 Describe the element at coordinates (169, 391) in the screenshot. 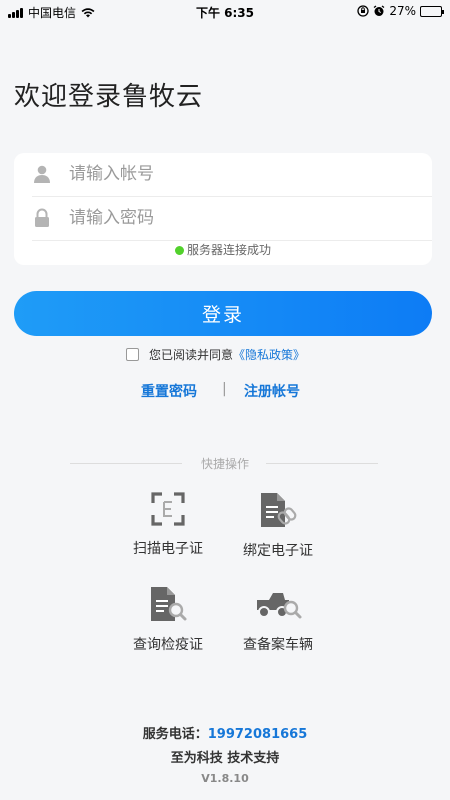

I see `reset-password-link: 重置密码` at that location.